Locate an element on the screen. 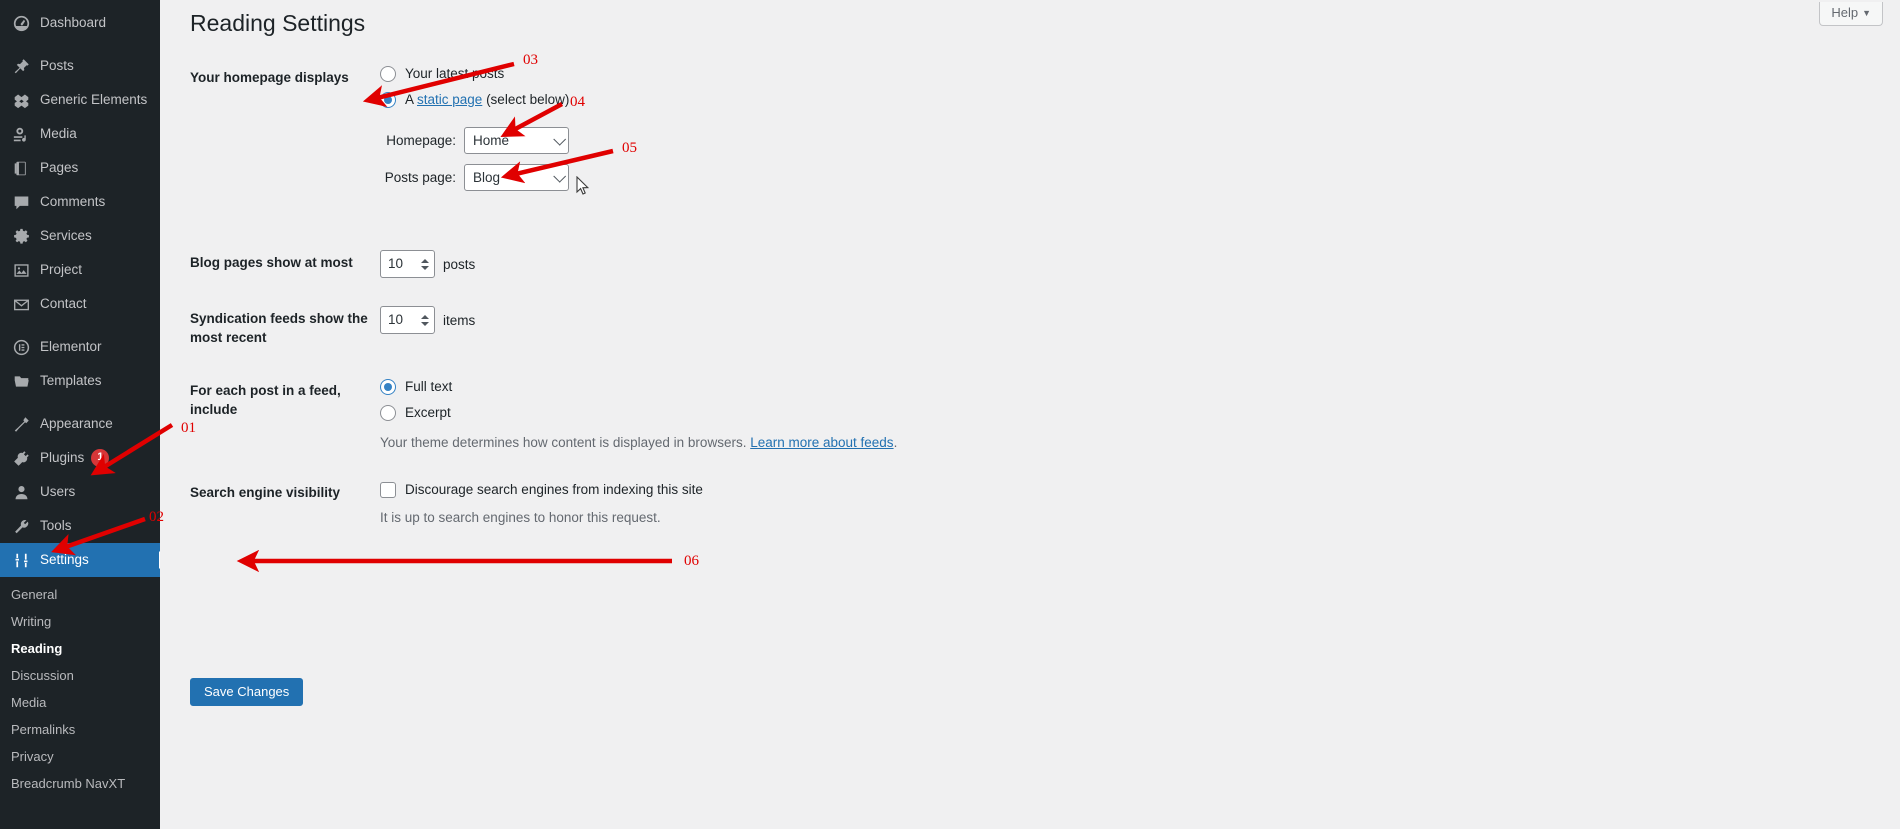 The width and height of the screenshot is (1900, 829). sidebar-item-dashboard: Dashboard is located at coordinates (80, 23).